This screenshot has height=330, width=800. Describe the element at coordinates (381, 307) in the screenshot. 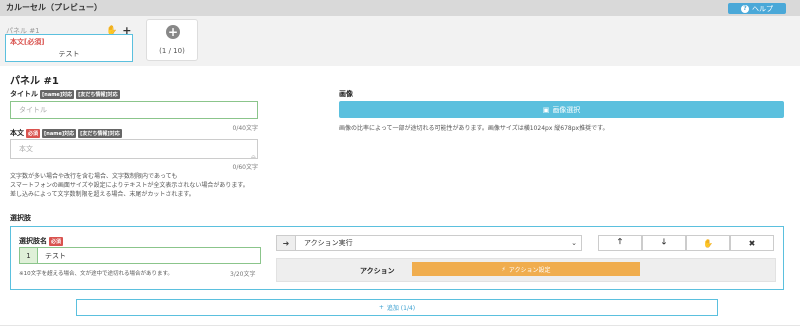

I see `plus-icon: +` at that location.